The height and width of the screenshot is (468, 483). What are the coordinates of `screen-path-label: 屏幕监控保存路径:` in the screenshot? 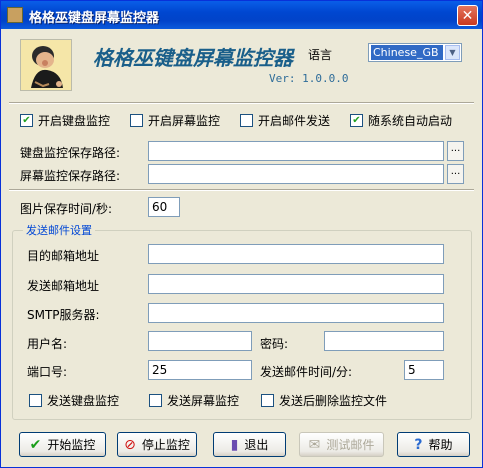 It's located at (70, 176).